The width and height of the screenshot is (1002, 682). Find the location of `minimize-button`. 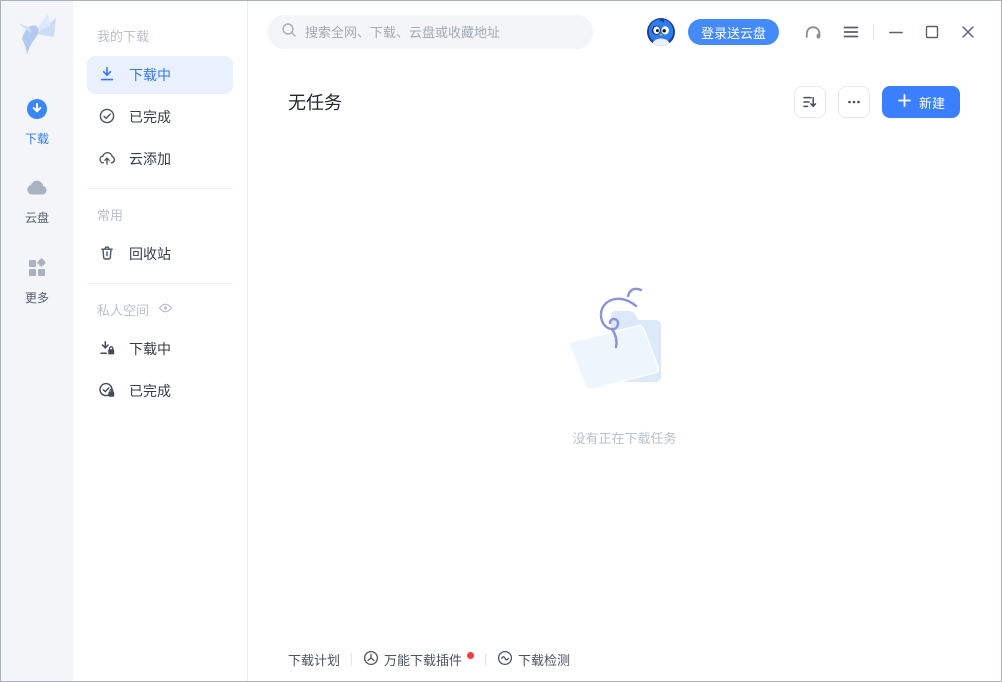

minimize-button is located at coordinates (896, 32).